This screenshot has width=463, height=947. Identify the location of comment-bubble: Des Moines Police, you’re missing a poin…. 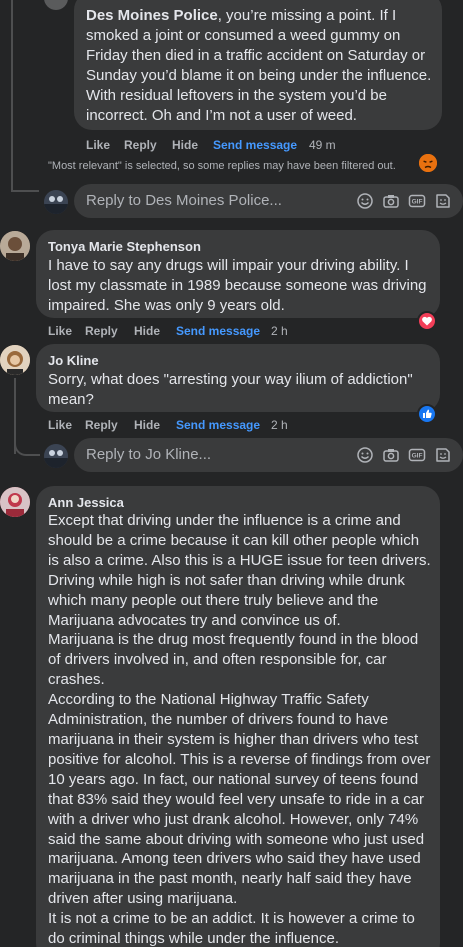
(258, 65).